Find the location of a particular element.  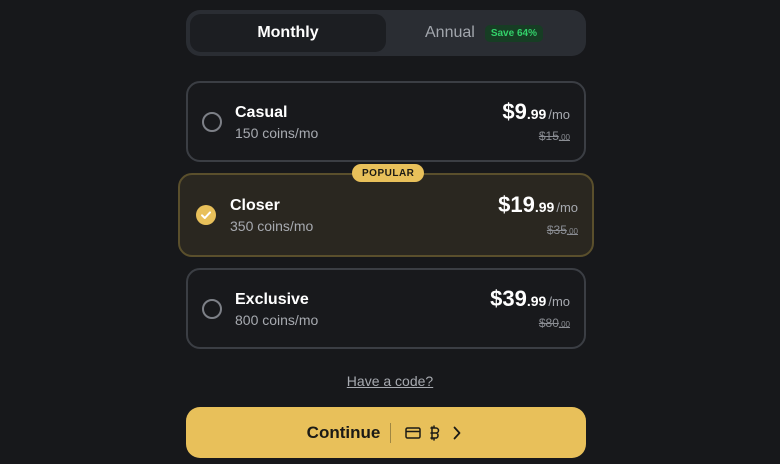

plan-price: $39.99/mo is located at coordinates (530, 299).